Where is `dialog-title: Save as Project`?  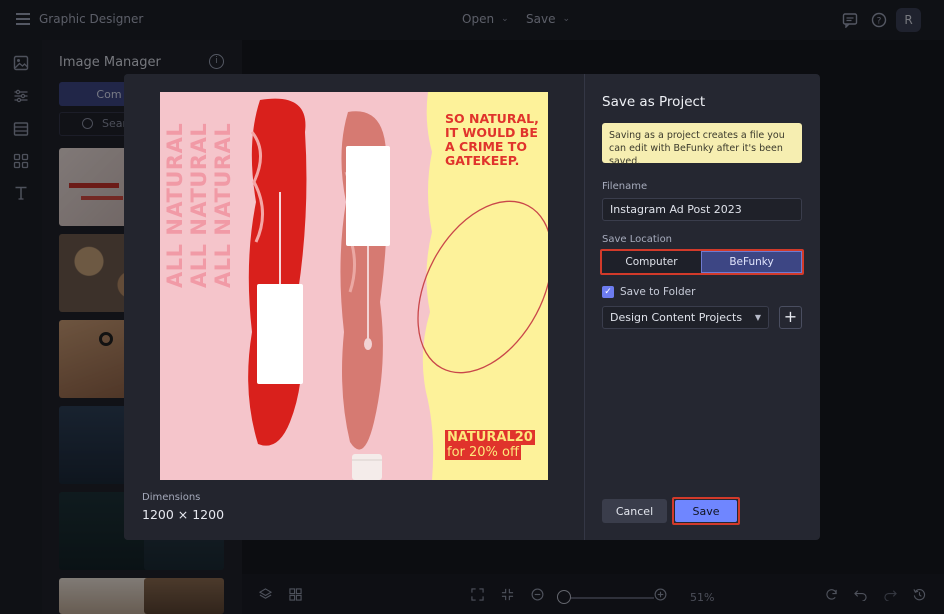 dialog-title: Save as Project is located at coordinates (654, 102).